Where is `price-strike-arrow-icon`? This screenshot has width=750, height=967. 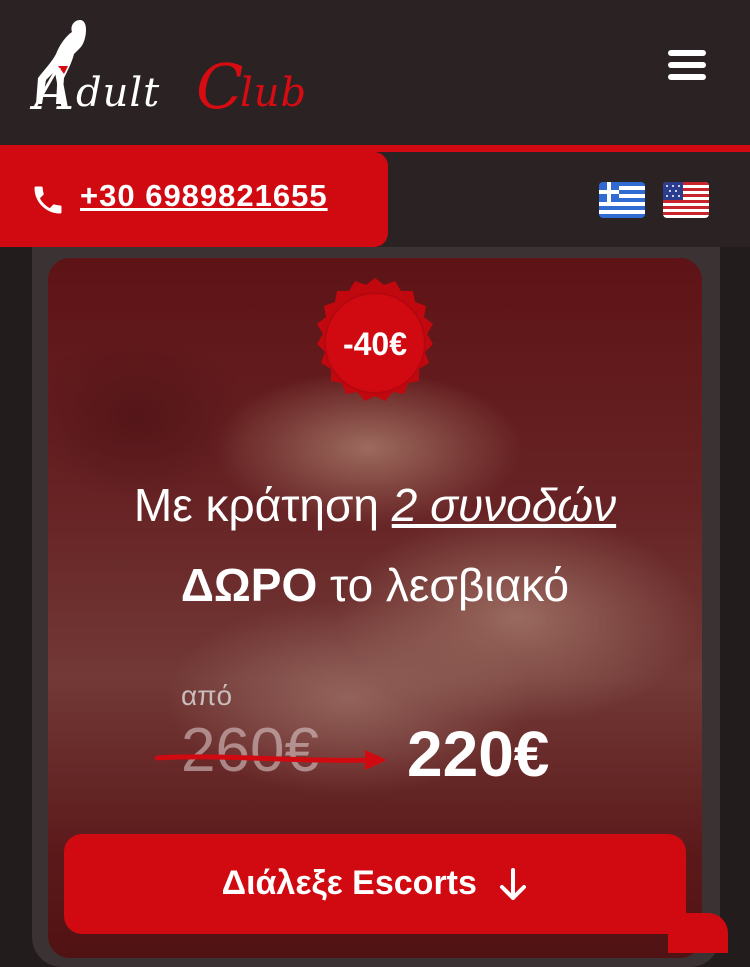
price-strike-arrow-icon is located at coordinates (271, 760).